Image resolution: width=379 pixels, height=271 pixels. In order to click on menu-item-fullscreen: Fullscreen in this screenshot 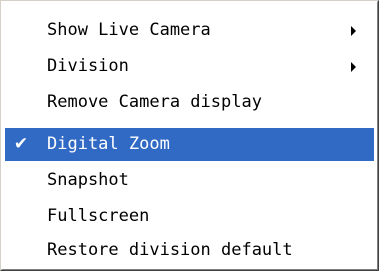, I will do `click(189, 216)`.